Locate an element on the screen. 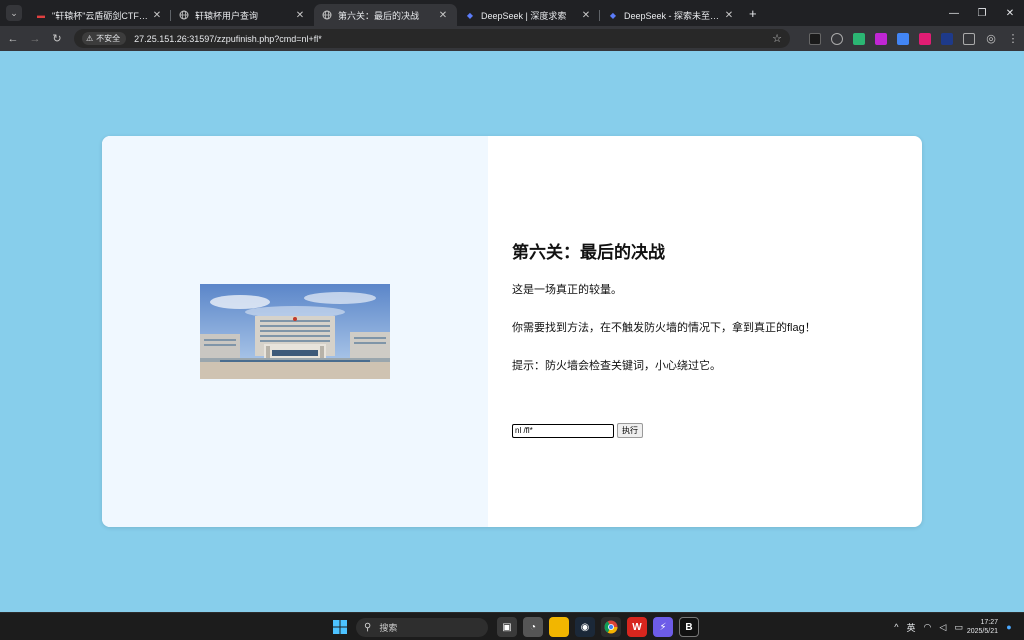  back-icon: ← is located at coordinates (13, 39).